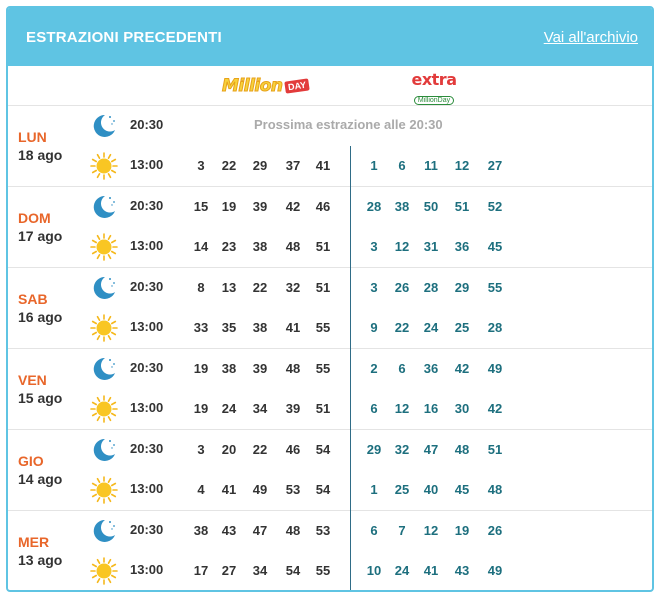 Image resolution: width=660 pixels, height=597 pixels. Describe the element at coordinates (374, 327) in the screenshot. I see `extra-number: 9` at that location.